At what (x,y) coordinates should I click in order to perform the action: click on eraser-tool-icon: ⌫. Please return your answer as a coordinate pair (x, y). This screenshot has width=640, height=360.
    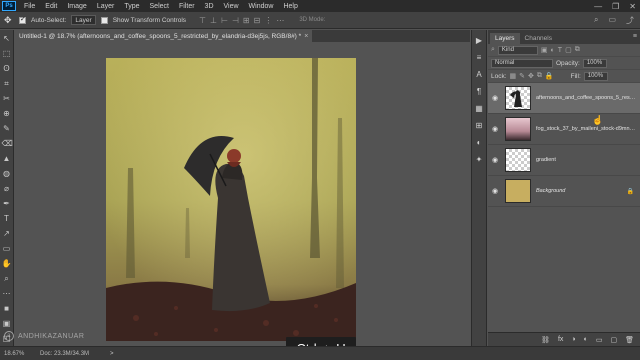
    Looking at the image, I should click on (7, 144).